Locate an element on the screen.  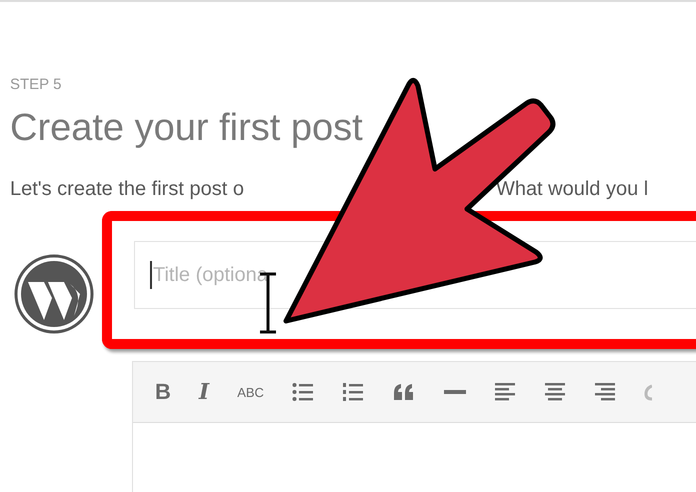
numbered-list-icon is located at coordinates (353, 392).